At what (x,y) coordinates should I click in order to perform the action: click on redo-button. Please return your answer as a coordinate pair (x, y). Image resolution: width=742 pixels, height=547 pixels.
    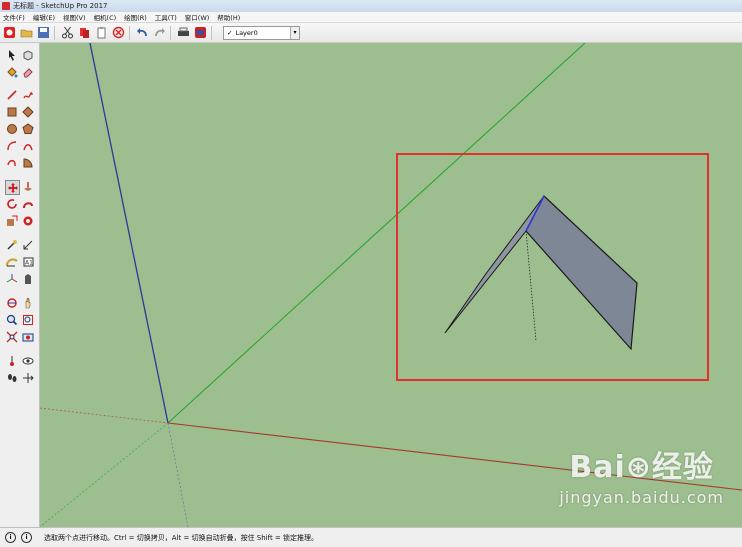
    Looking at the image, I should click on (159, 32).